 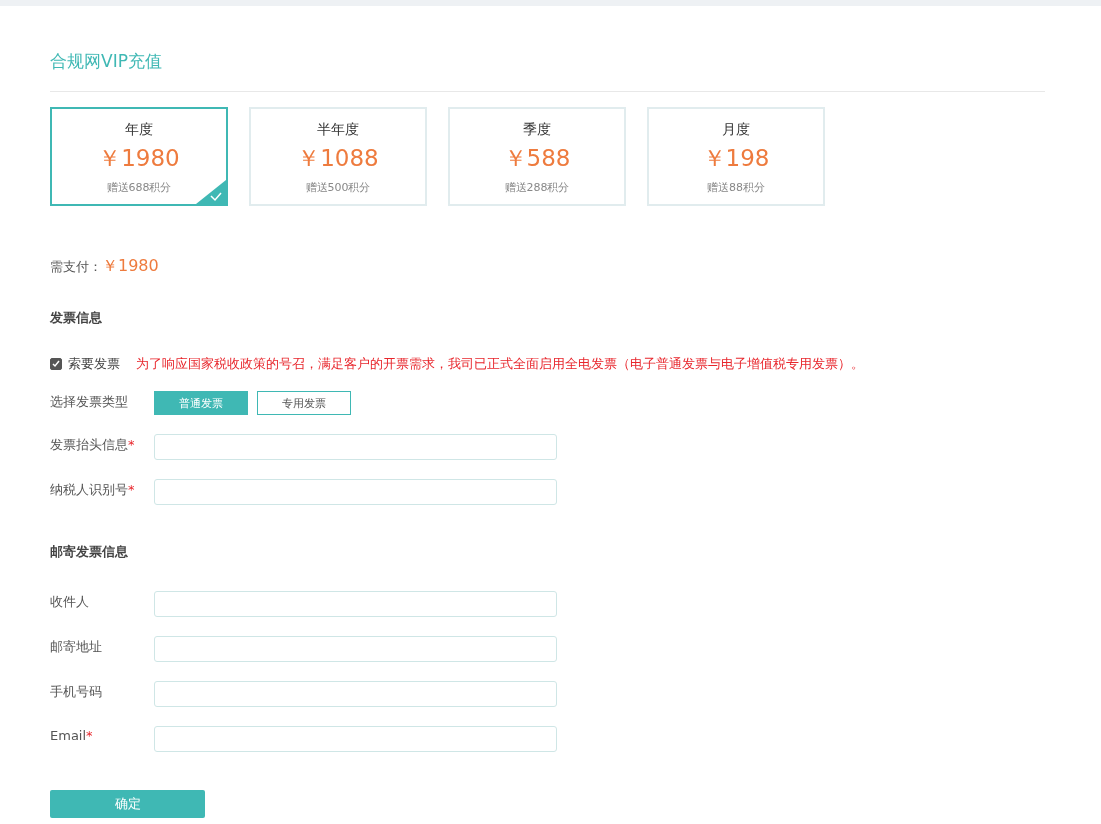 I want to click on plan-price: ￥198, so click(x=736, y=158).